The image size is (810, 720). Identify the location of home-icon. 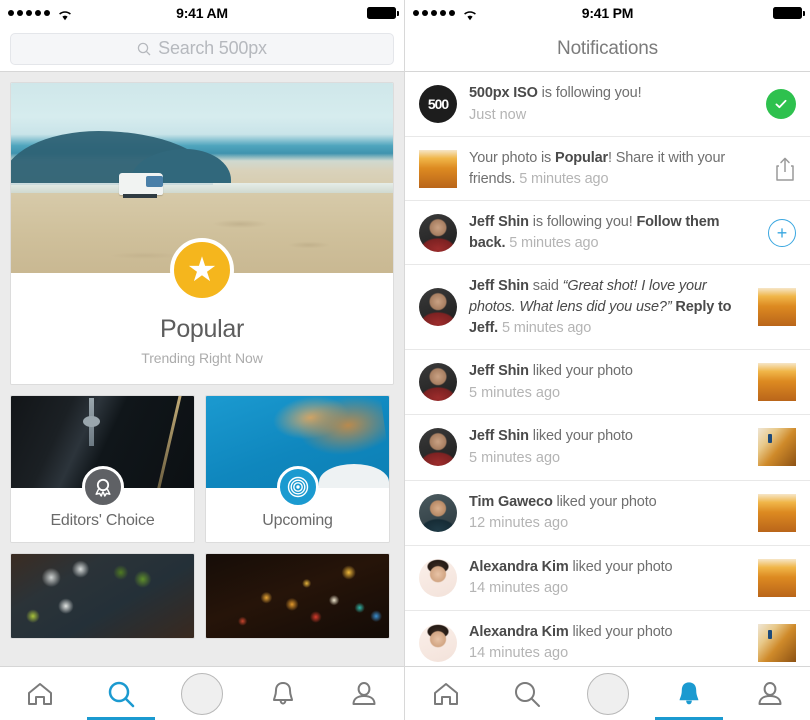
(40, 693).